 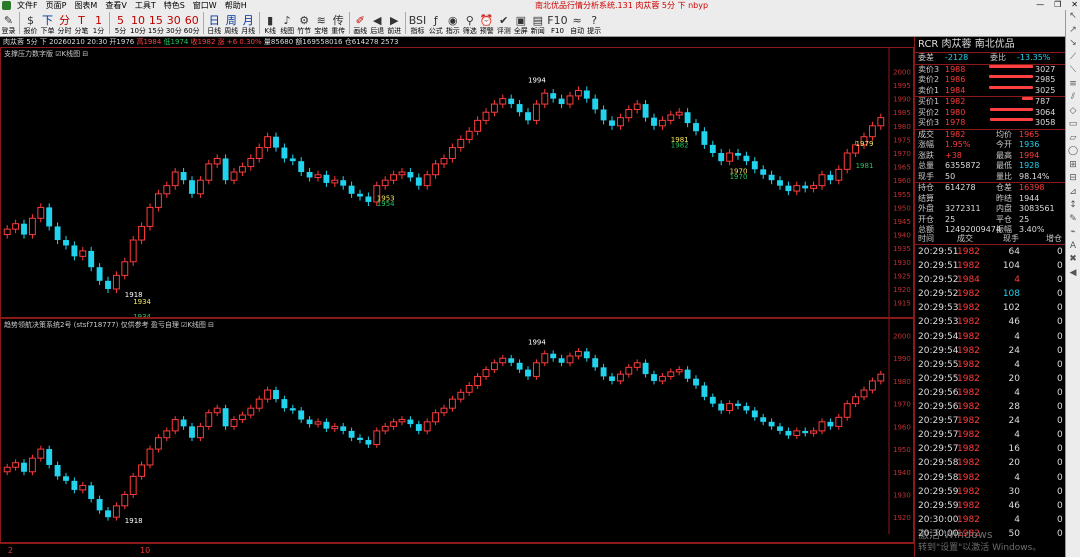 I want to click on bar-open: 开1976, so click(x=122, y=42).